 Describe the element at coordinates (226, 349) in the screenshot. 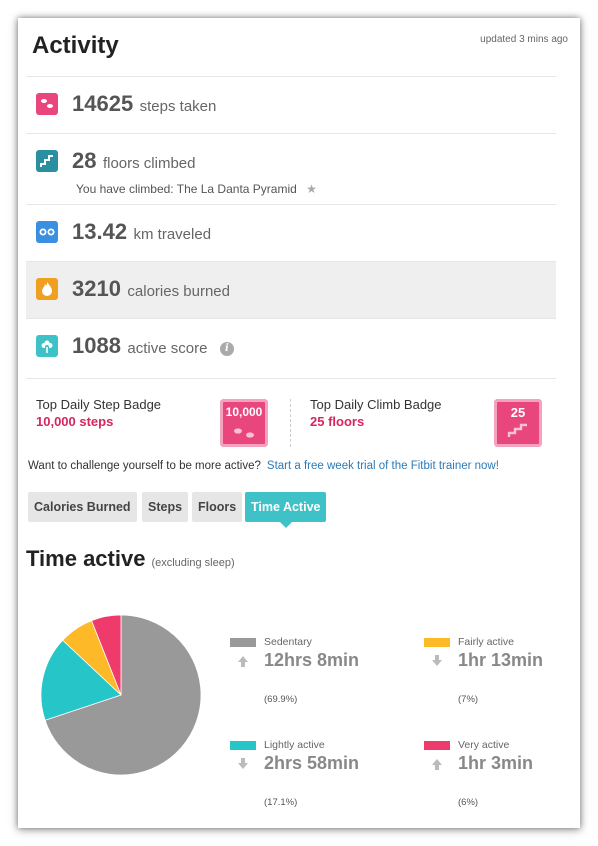

I see `info-icon: i` at that location.